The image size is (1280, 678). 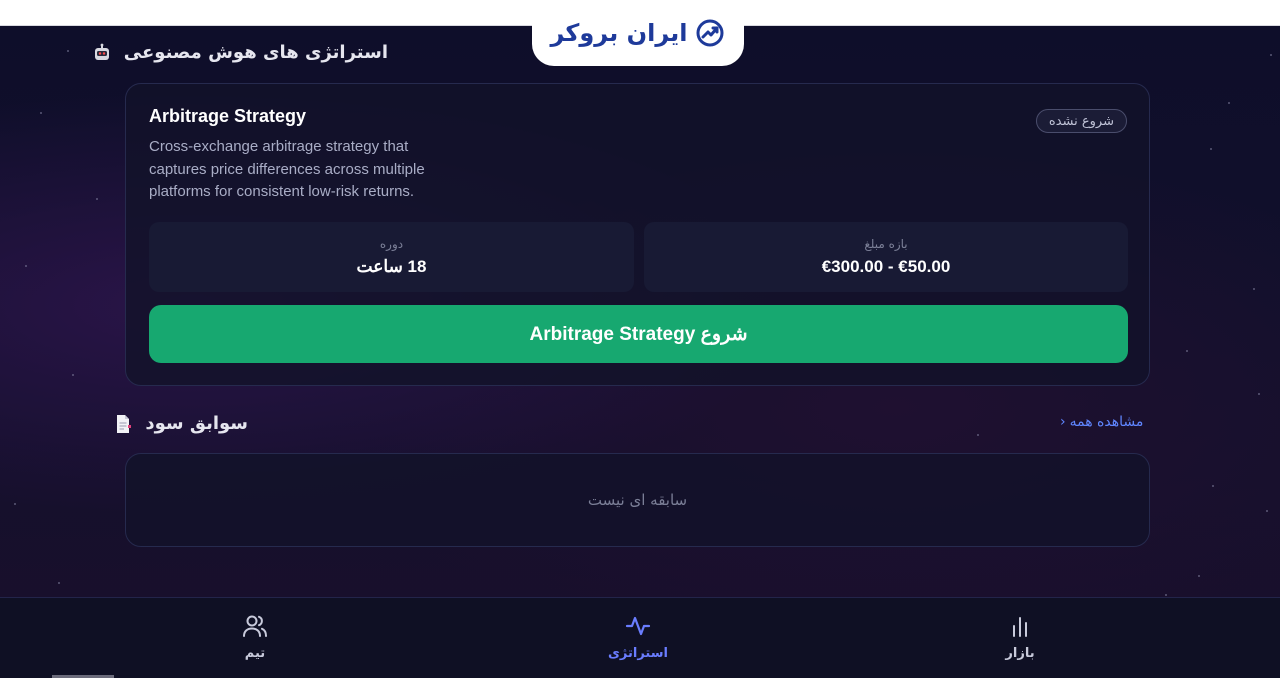 What do you see at coordinates (391, 266) in the screenshot?
I see `duration-value: 18 ساعت` at bounding box center [391, 266].